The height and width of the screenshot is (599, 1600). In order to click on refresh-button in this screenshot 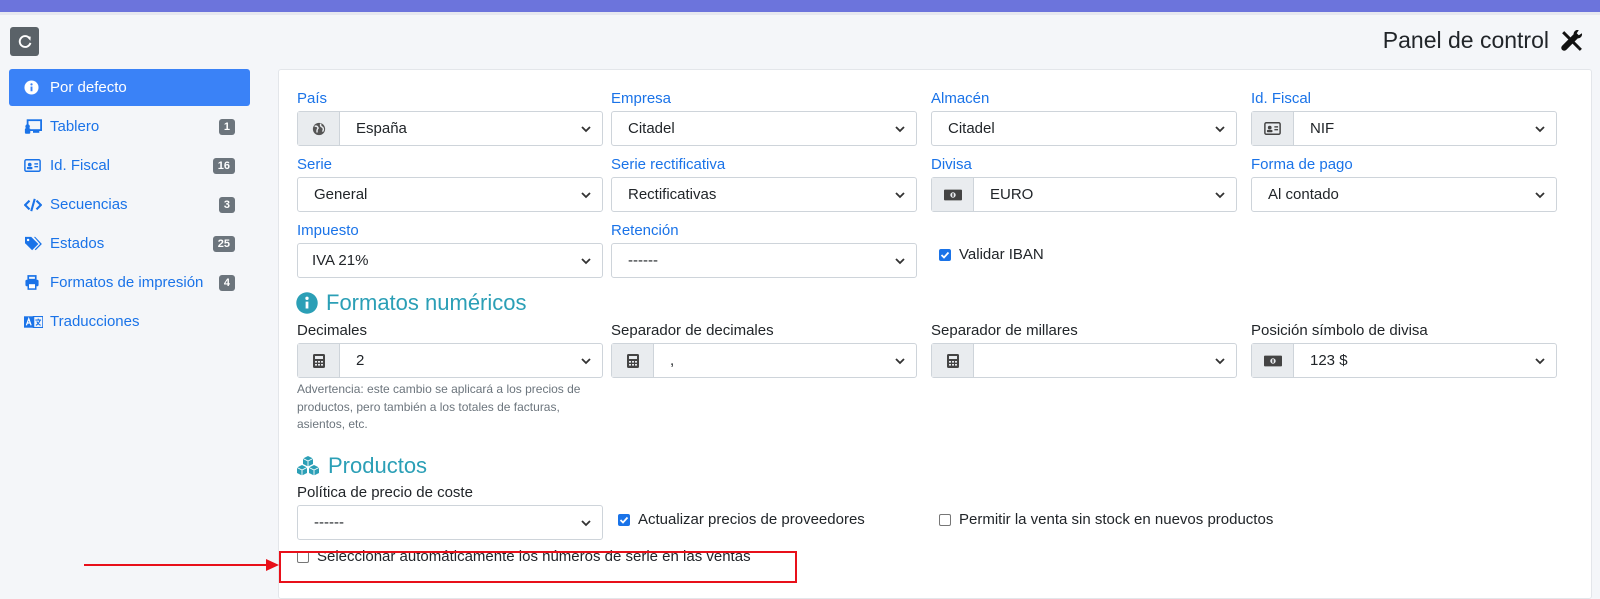, I will do `click(24, 41)`.